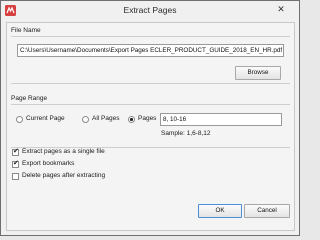 The width and height of the screenshot is (320, 240). What do you see at coordinates (29, 98) in the screenshot?
I see `page-range-group-label: Page Range` at bounding box center [29, 98].